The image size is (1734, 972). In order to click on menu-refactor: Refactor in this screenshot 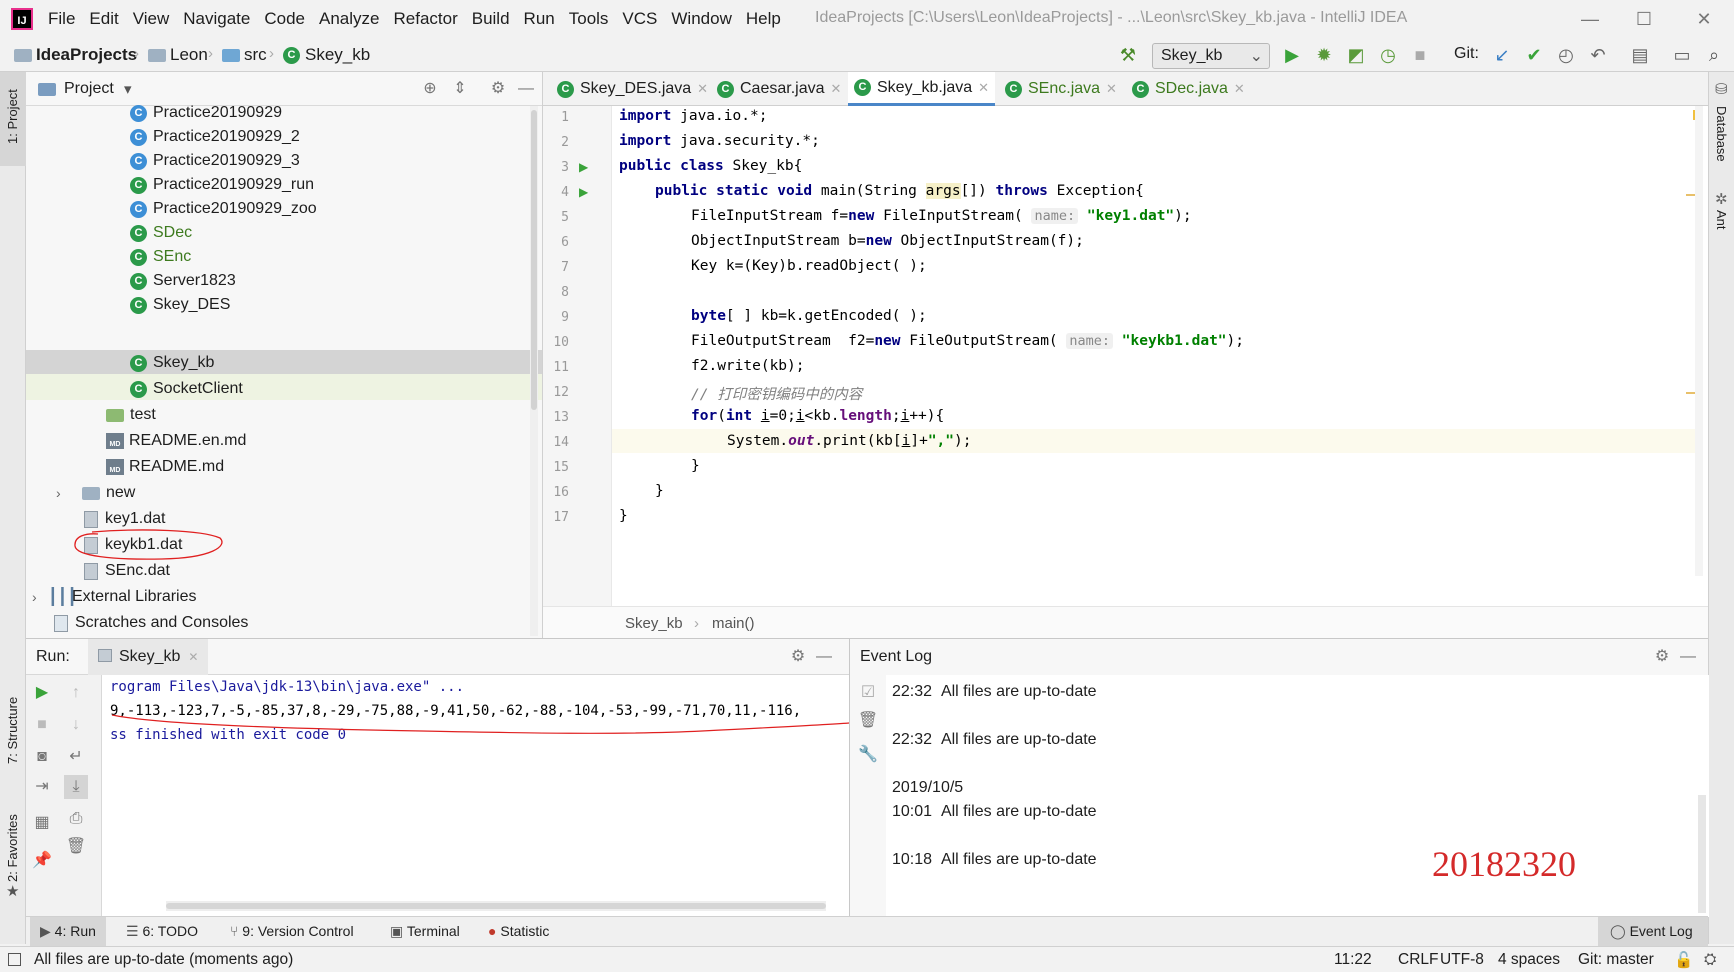, I will do `click(425, 19)`.